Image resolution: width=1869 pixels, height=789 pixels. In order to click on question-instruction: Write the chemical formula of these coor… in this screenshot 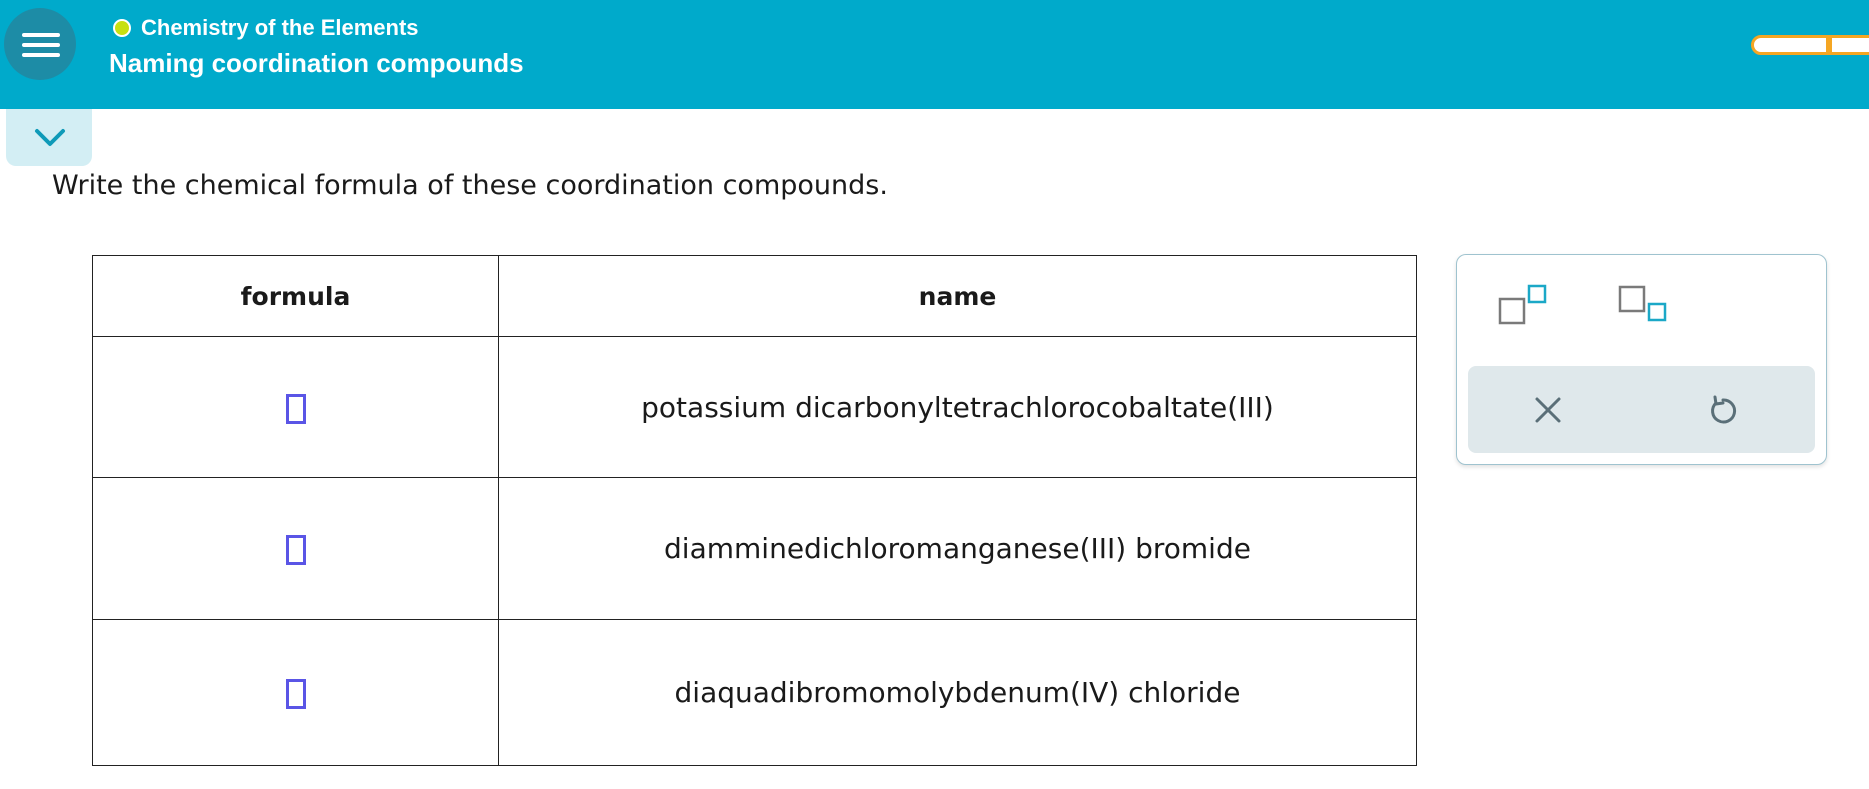, I will do `click(470, 185)`.